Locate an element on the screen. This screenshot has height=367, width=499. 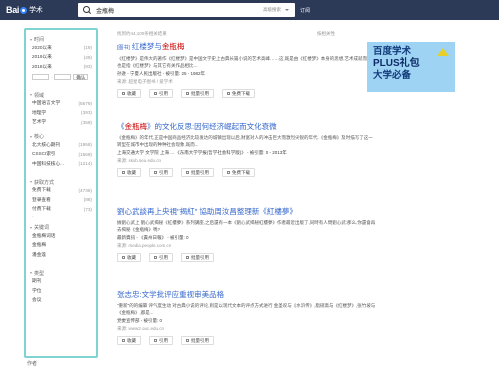
more-link: - is located at coordinates (61, 217).